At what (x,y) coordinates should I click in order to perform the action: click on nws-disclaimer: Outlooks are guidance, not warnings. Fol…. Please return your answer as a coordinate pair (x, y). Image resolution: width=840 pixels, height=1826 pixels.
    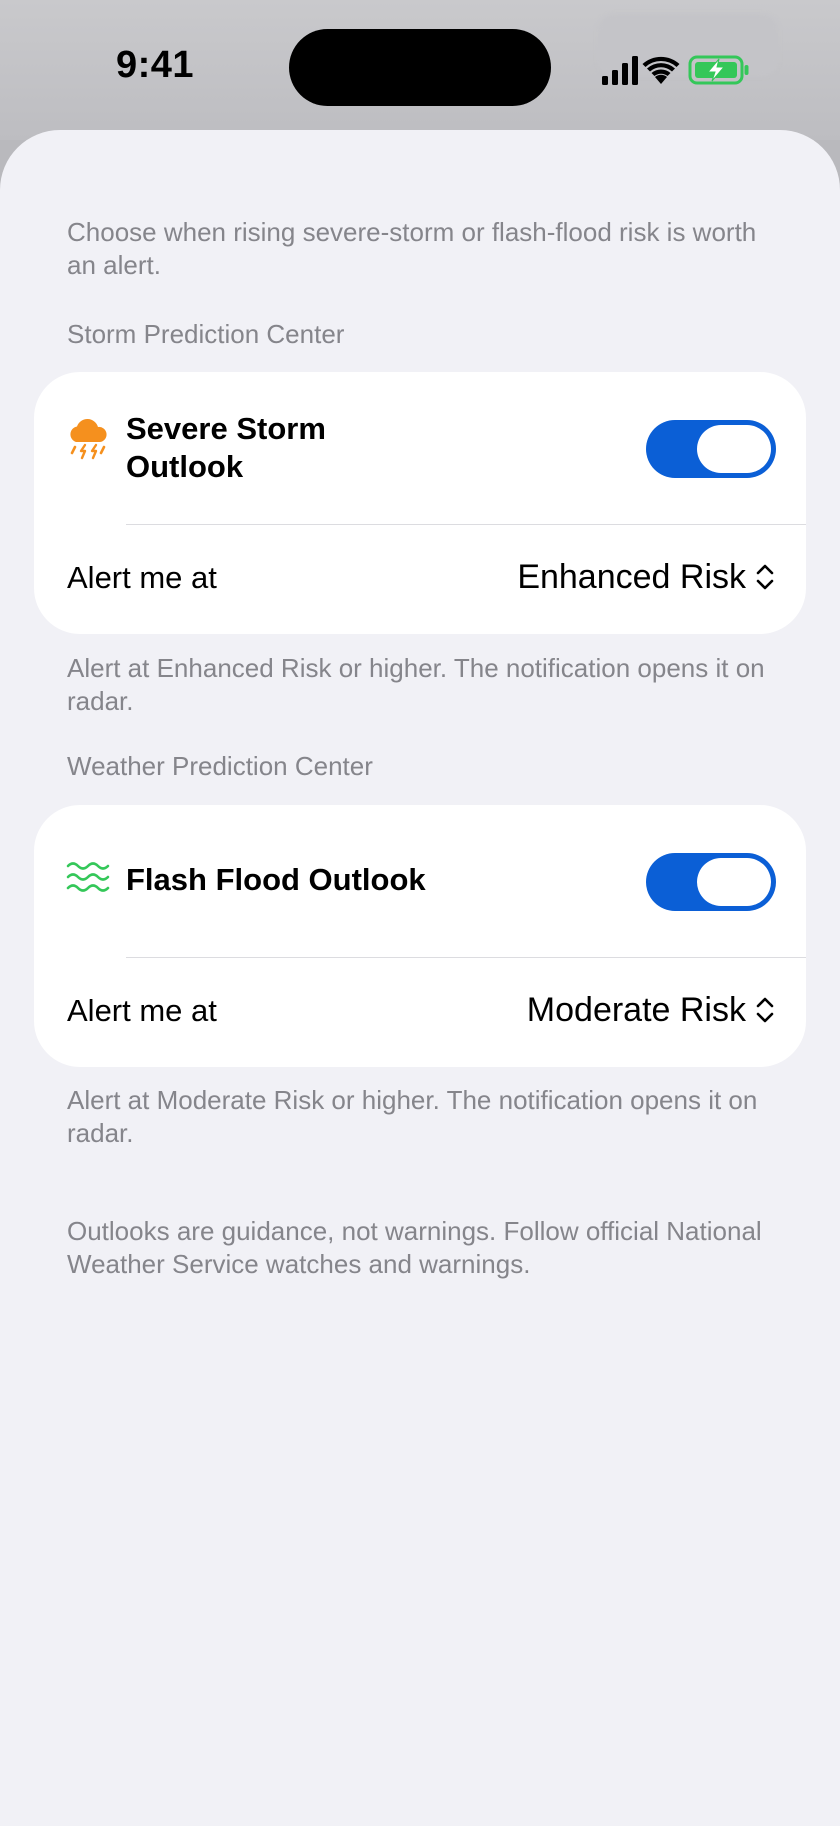
    Looking at the image, I should click on (414, 1247).